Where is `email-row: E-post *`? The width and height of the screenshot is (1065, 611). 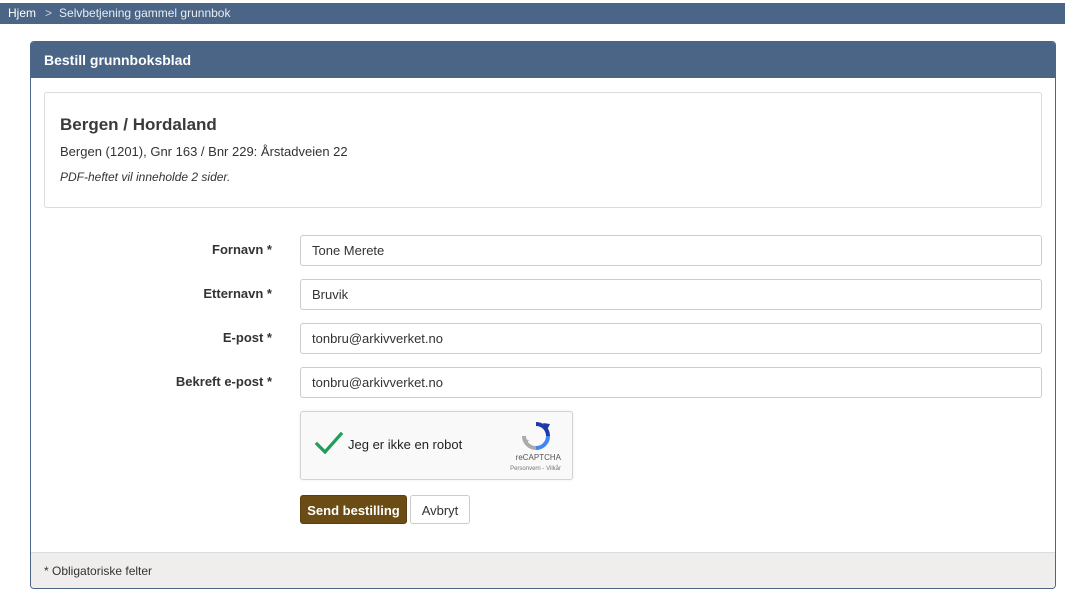
email-row: E-post * is located at coordinates (543, 339).